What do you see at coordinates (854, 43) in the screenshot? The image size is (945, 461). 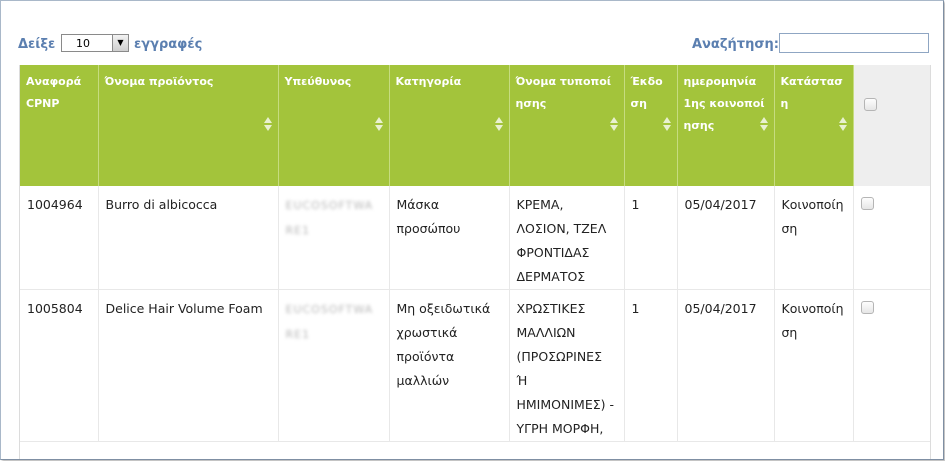 I see `search-input` at bounding box center [854, 43].